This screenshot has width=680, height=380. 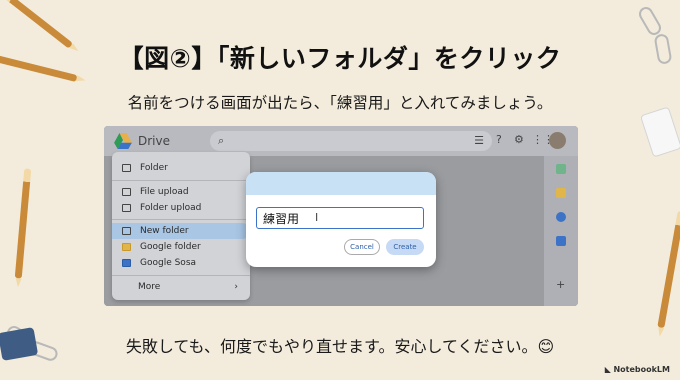 I want to click on menu-item-more: More ›, so click(x=181, y=287).